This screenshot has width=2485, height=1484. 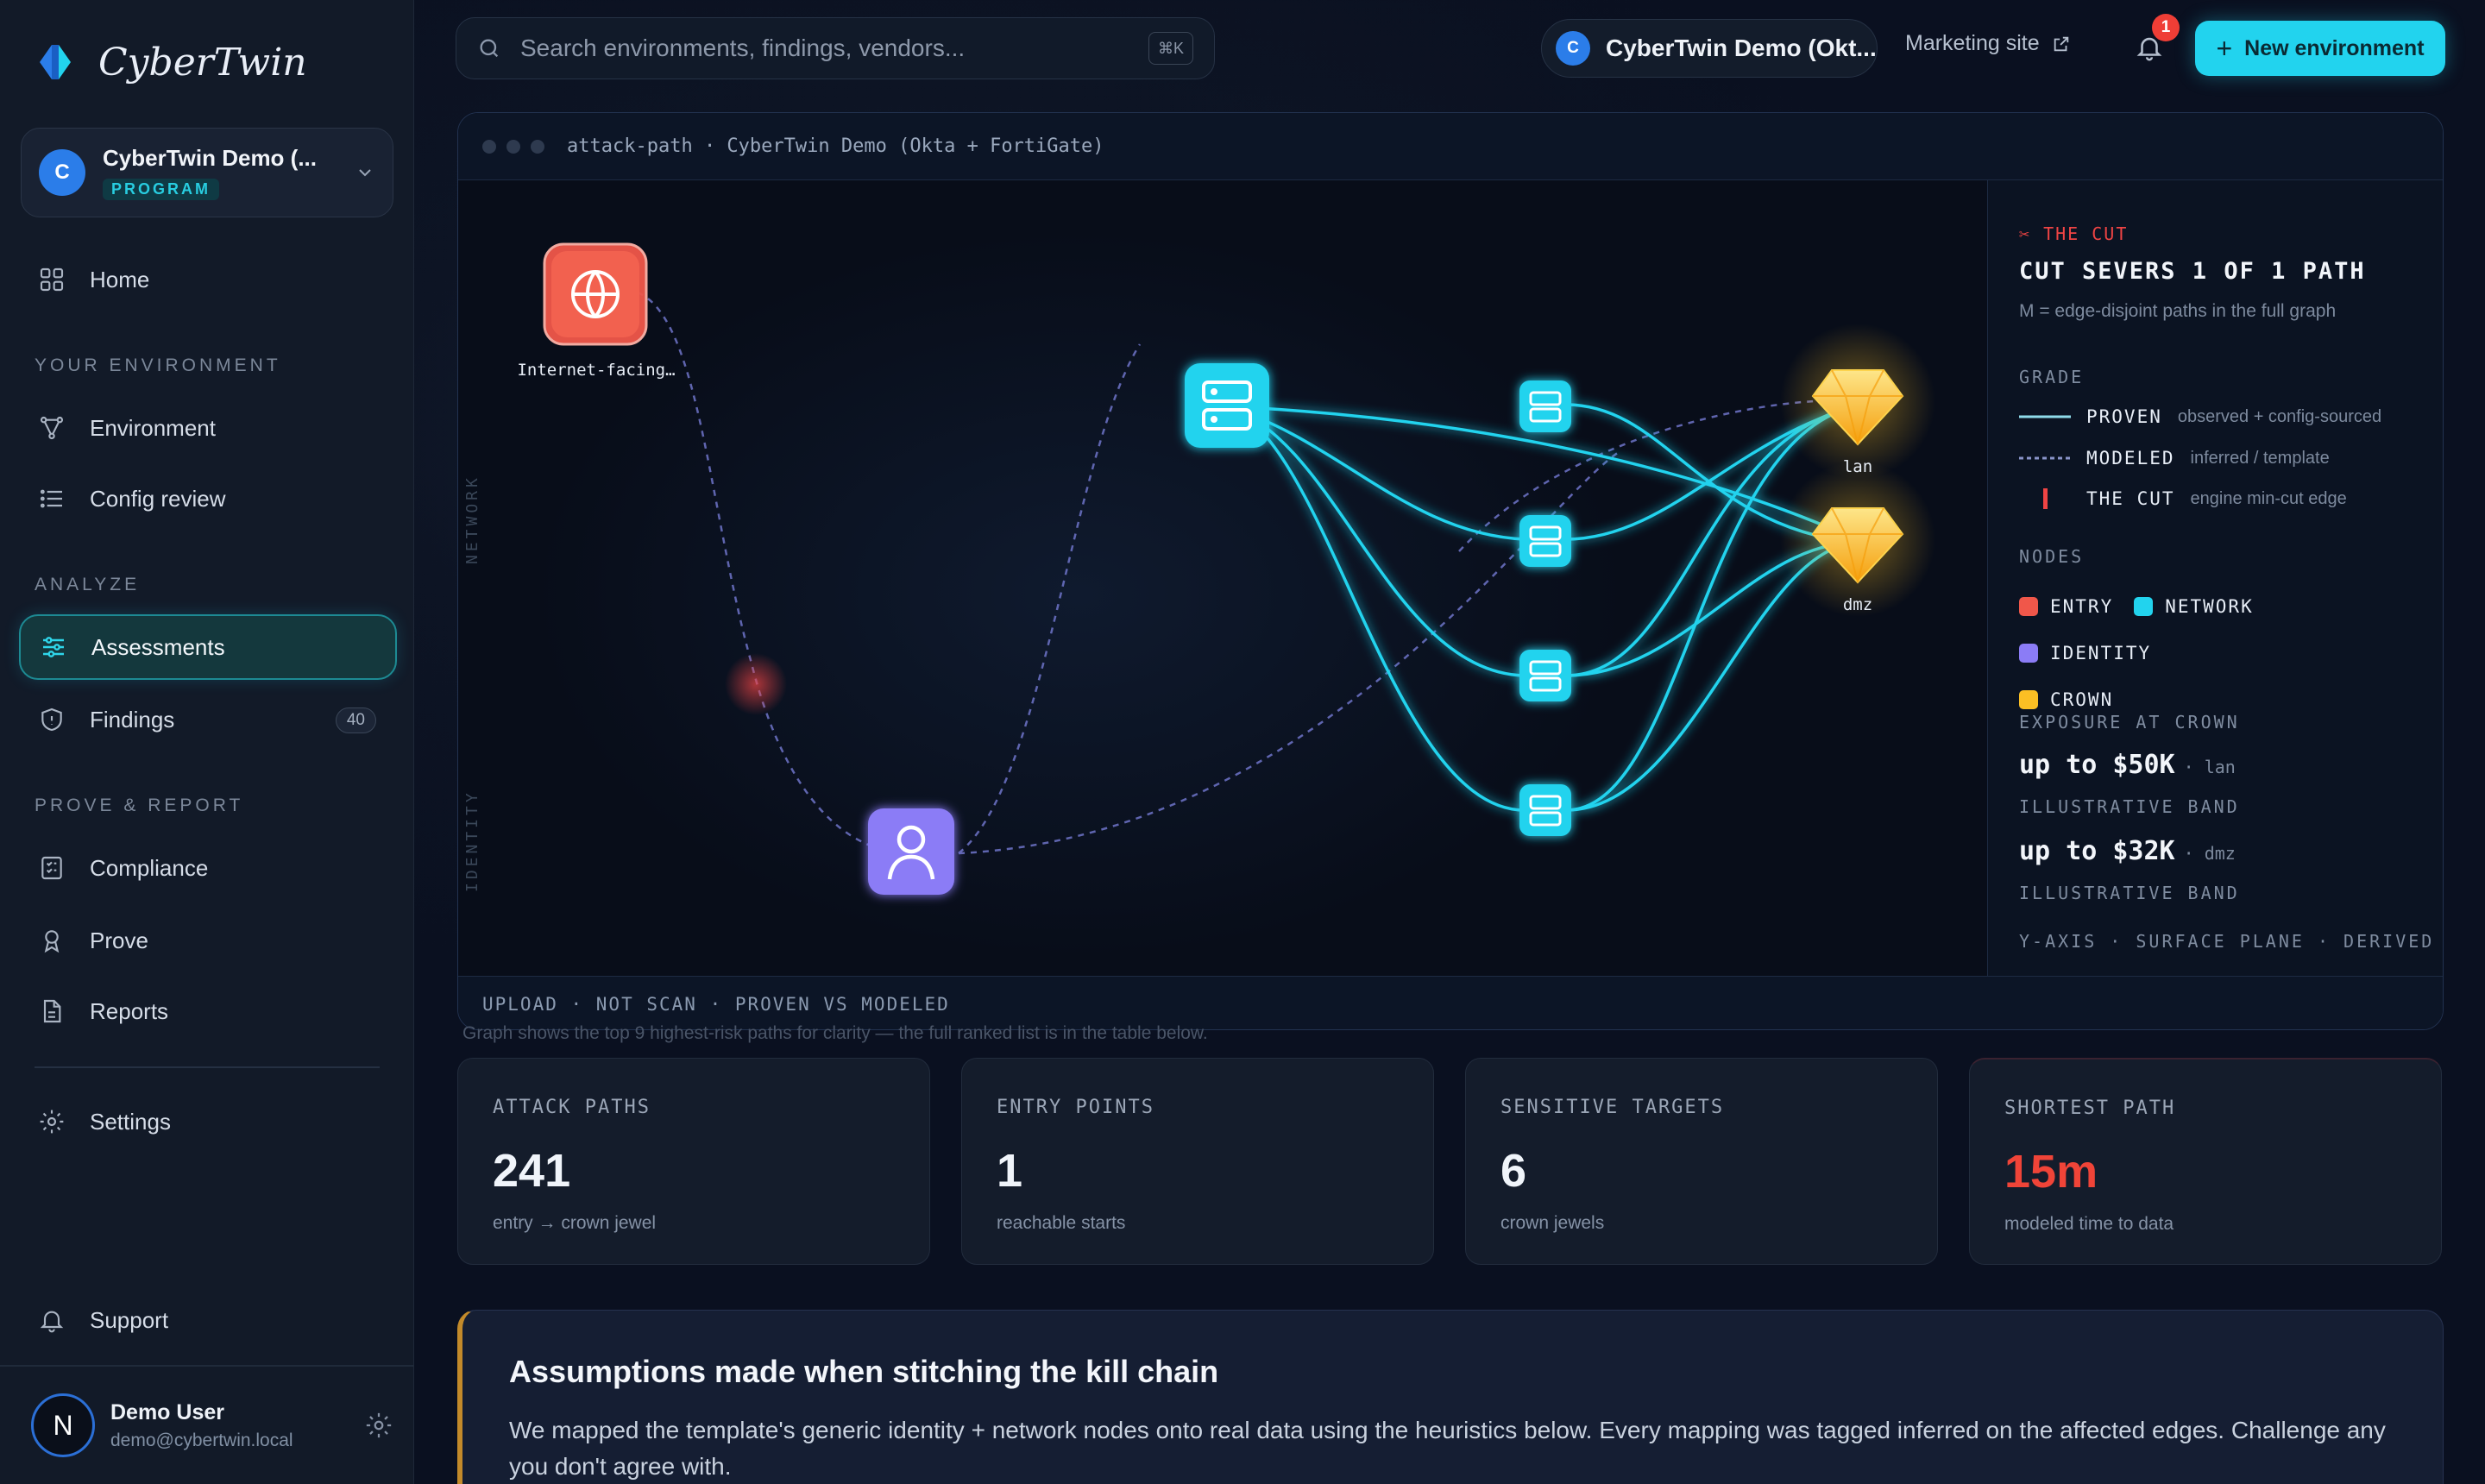 I want to click on node-legend-identity: IDENTITY, so click(x=2085, y=653).